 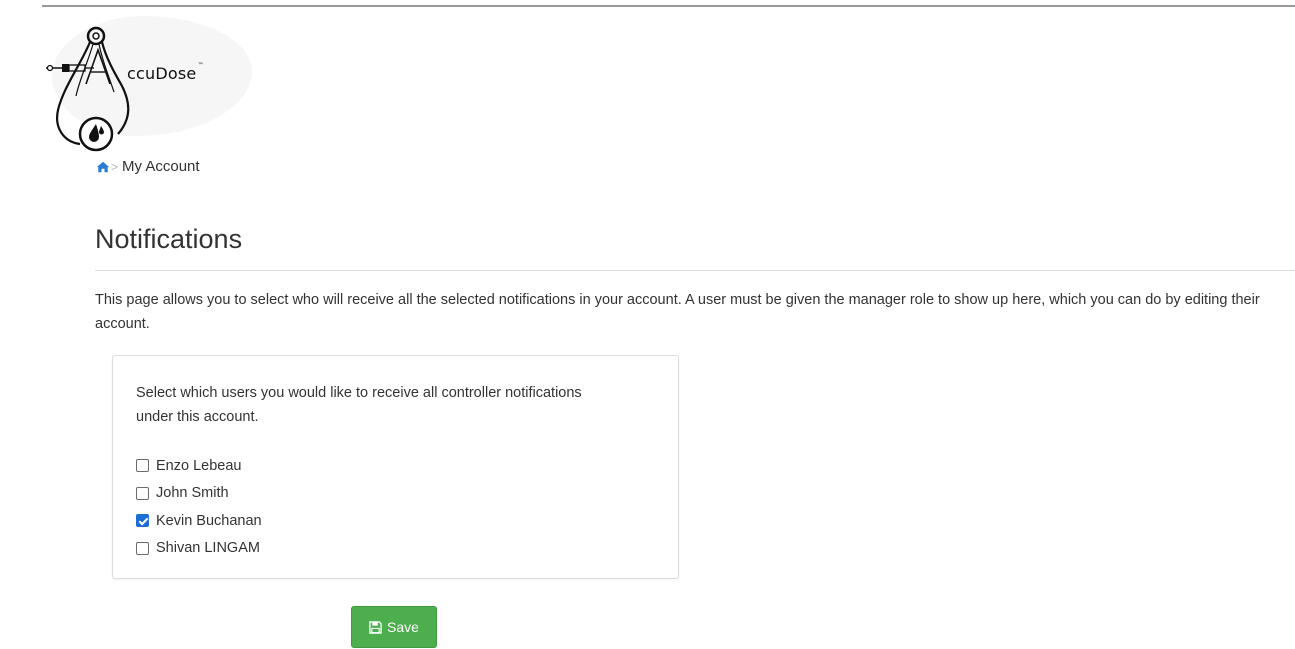 I want to click on user-option-enzo-lebeau: Enzo Lebeau, so click(x=199, y=466).